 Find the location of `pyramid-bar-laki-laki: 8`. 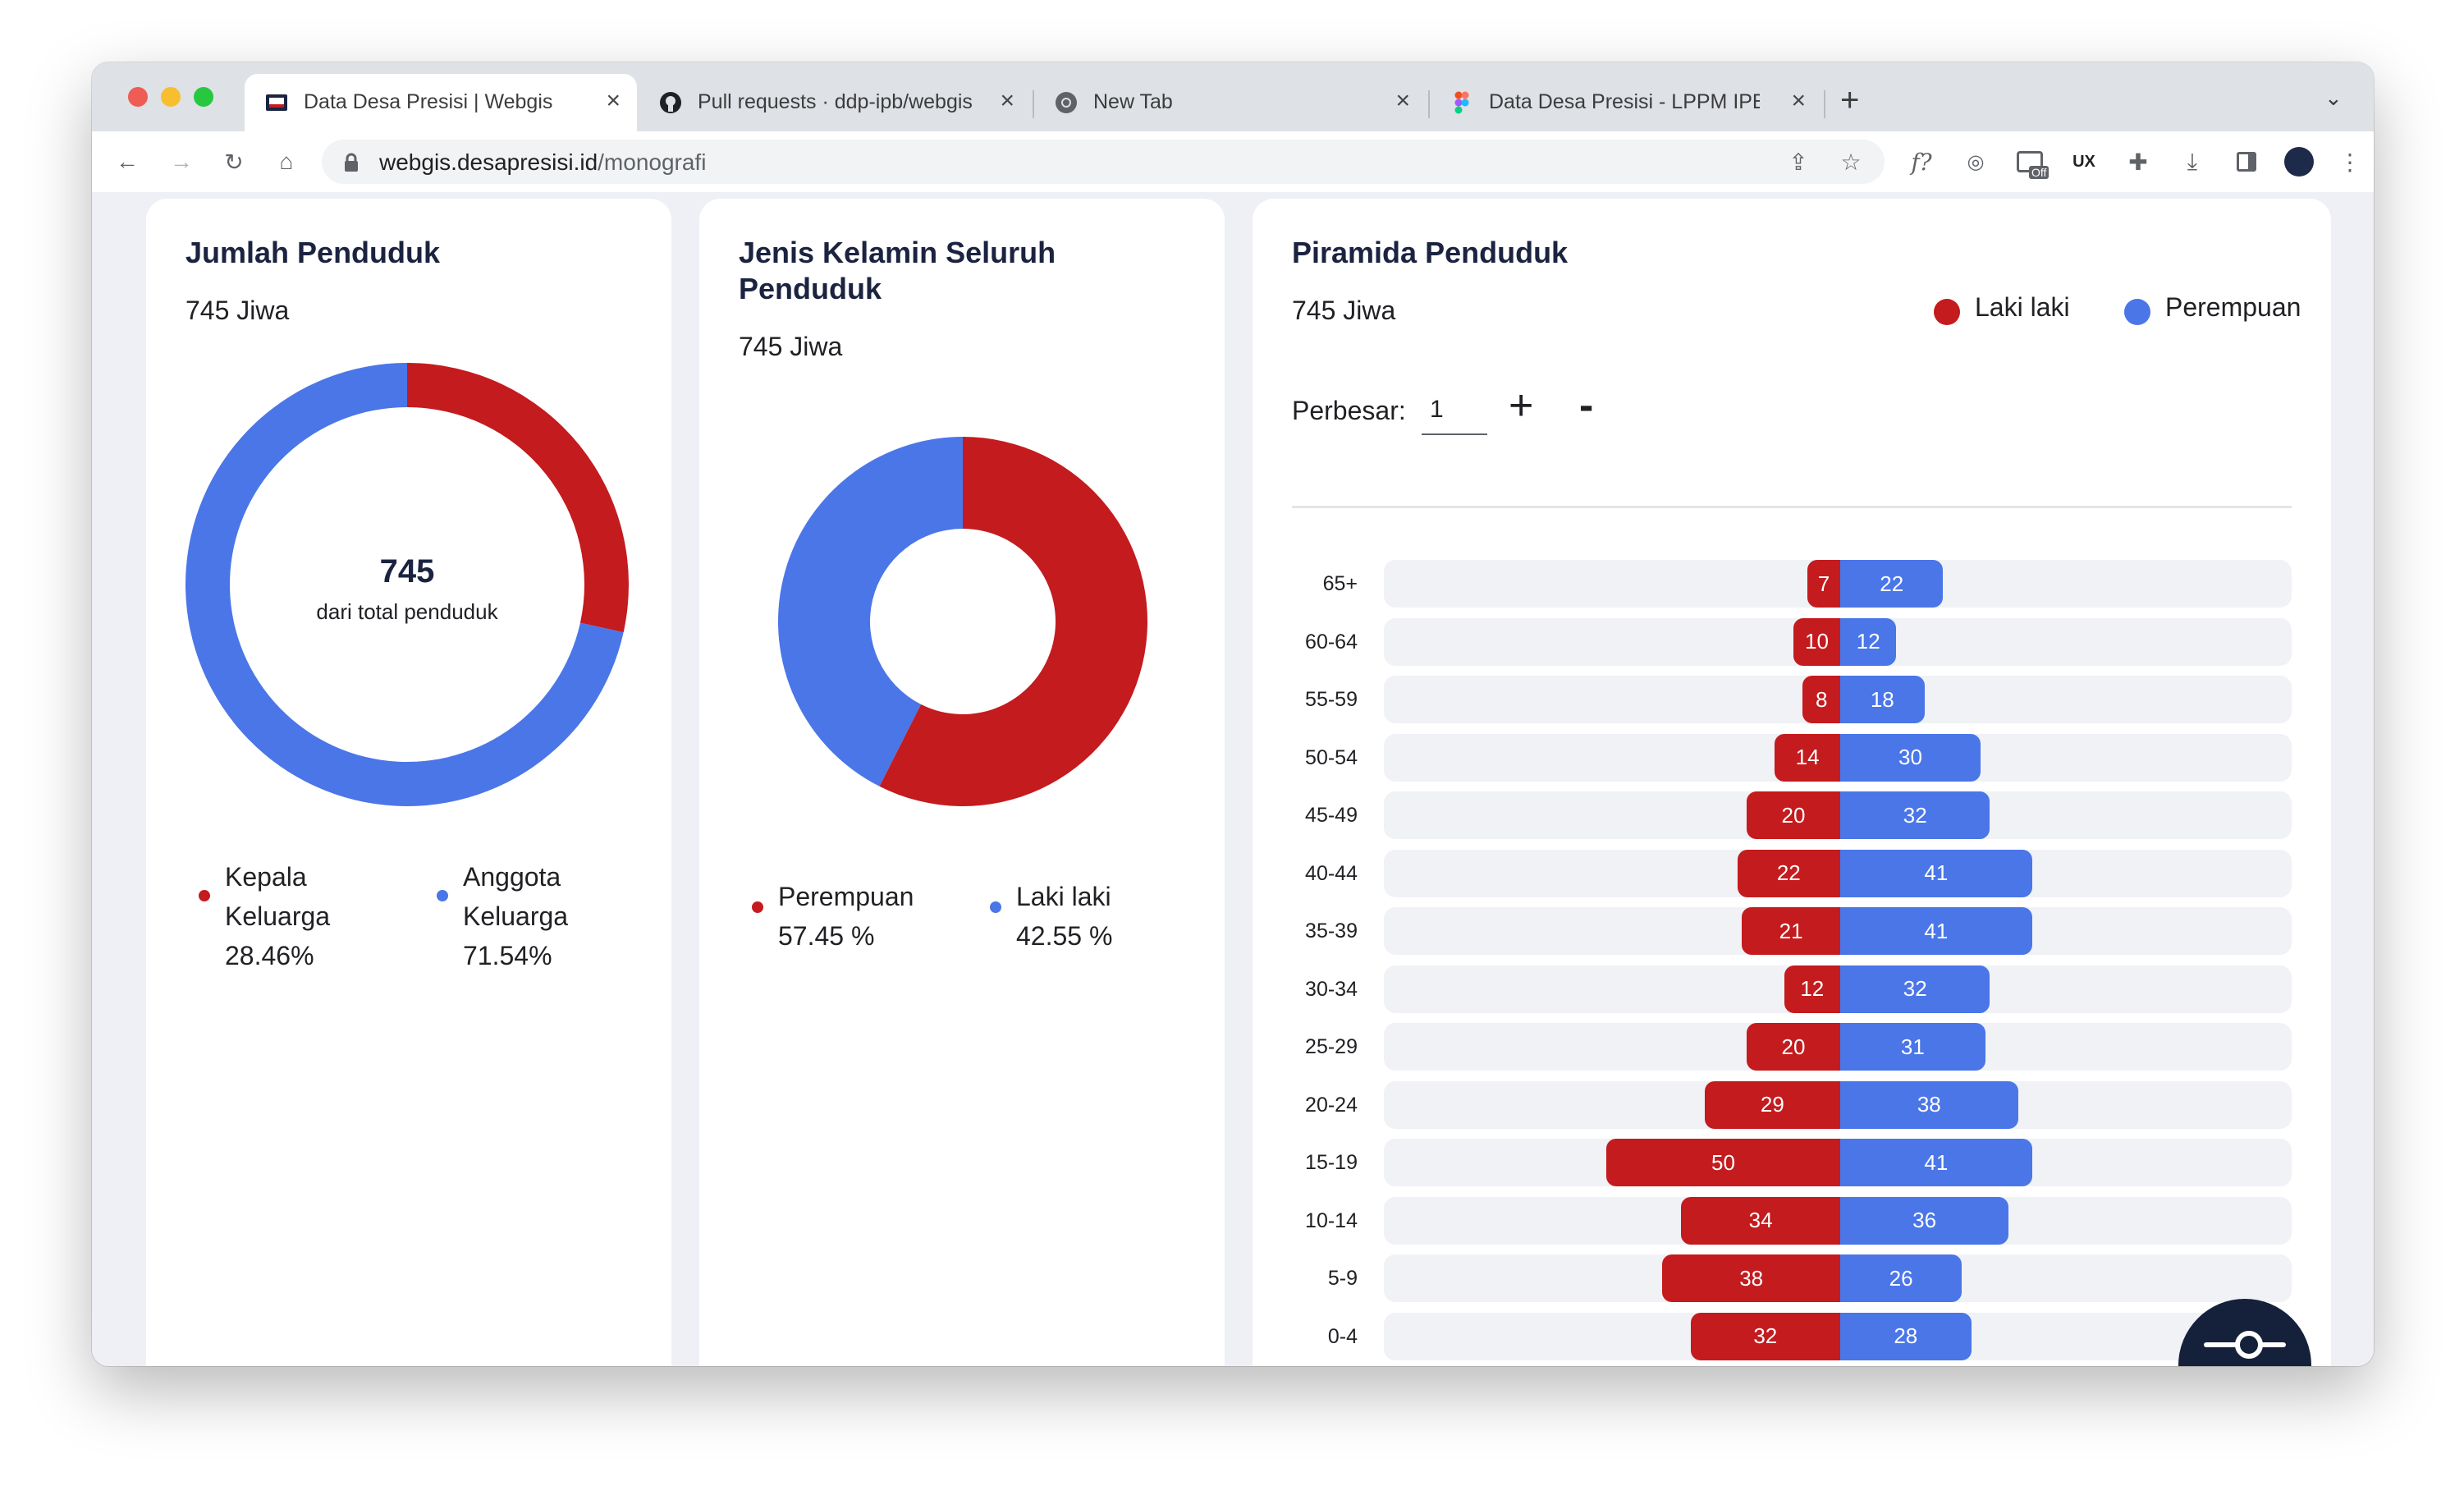

pyramid-bar-laki-laki: 8 is located at coordinates (1821, 699).